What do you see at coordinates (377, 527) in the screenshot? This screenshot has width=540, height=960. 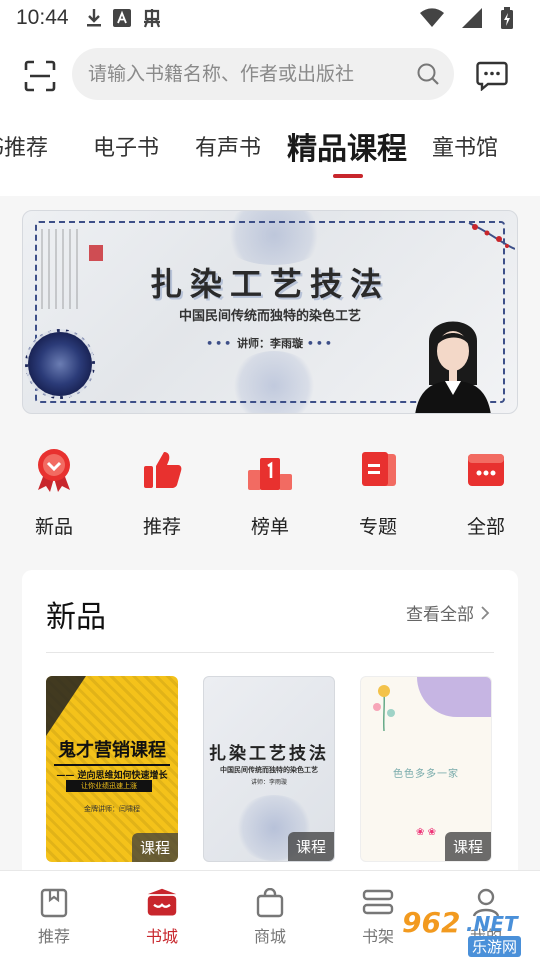 I see `shortcut-label: 专题` at bounding box center [377, 527].